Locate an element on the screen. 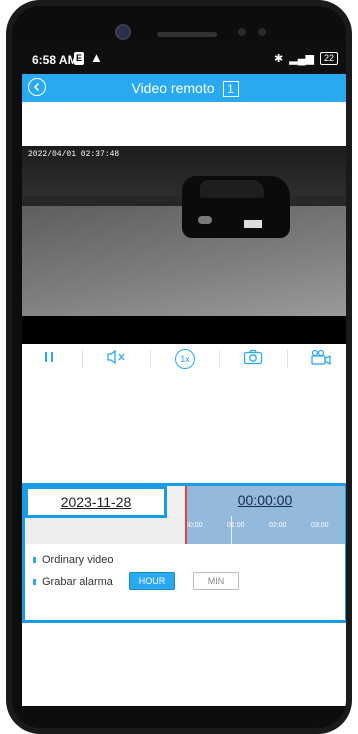 This screenshot has height=734, width=358. legend-ordinary-label: Ordinary video is located at coordinates (78, 560).